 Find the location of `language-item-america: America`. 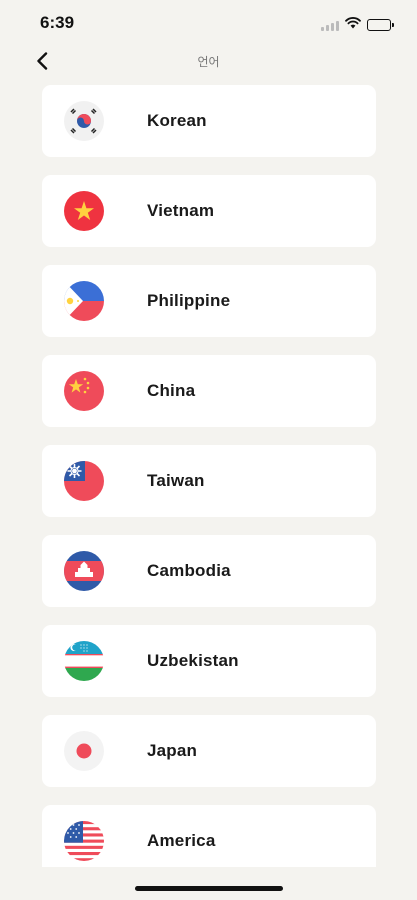

language-item-america: America is located at coordinates (209, 836).